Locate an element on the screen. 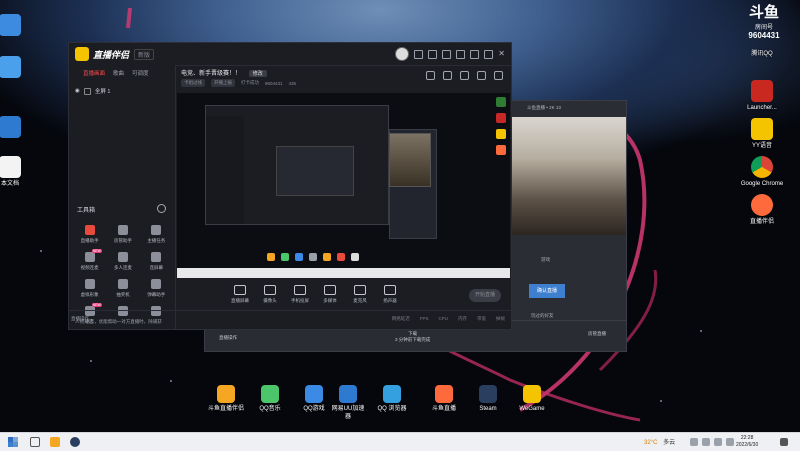 This screenshot has height=451, width=800. desktop-icon-qq: 腾讯QQ is located at coordinates (762, 53).